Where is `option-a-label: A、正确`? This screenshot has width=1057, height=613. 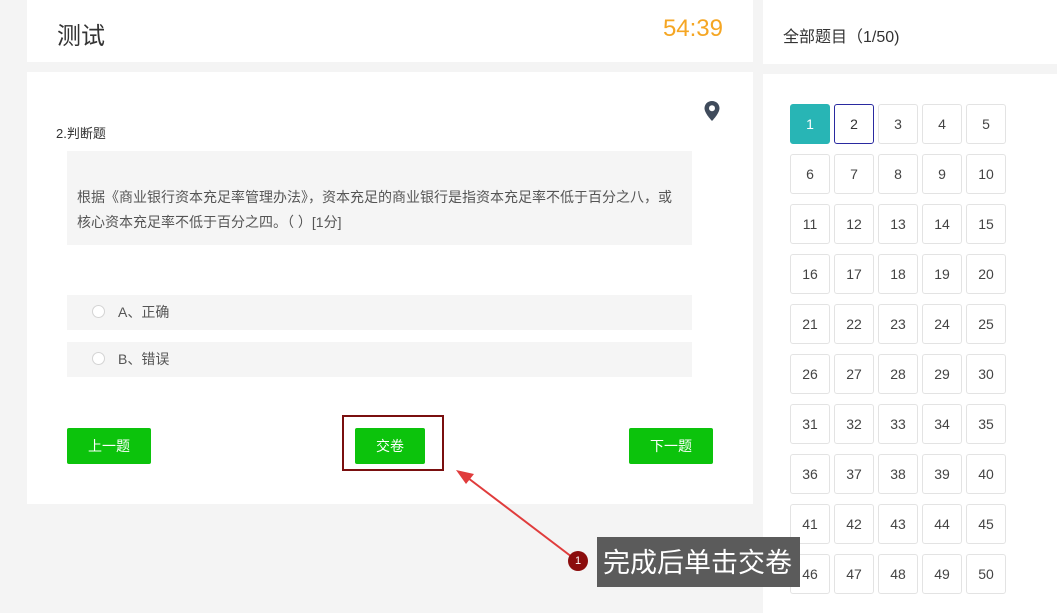
option-a-label: A、正确 is located at coordinates (144, 312).